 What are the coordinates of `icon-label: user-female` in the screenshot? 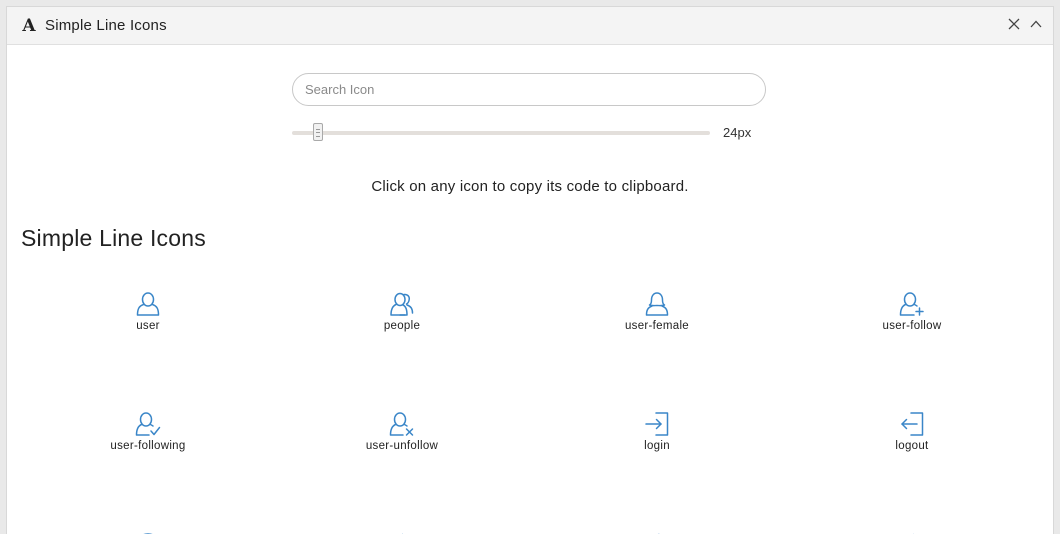 It's located at (657, 326).